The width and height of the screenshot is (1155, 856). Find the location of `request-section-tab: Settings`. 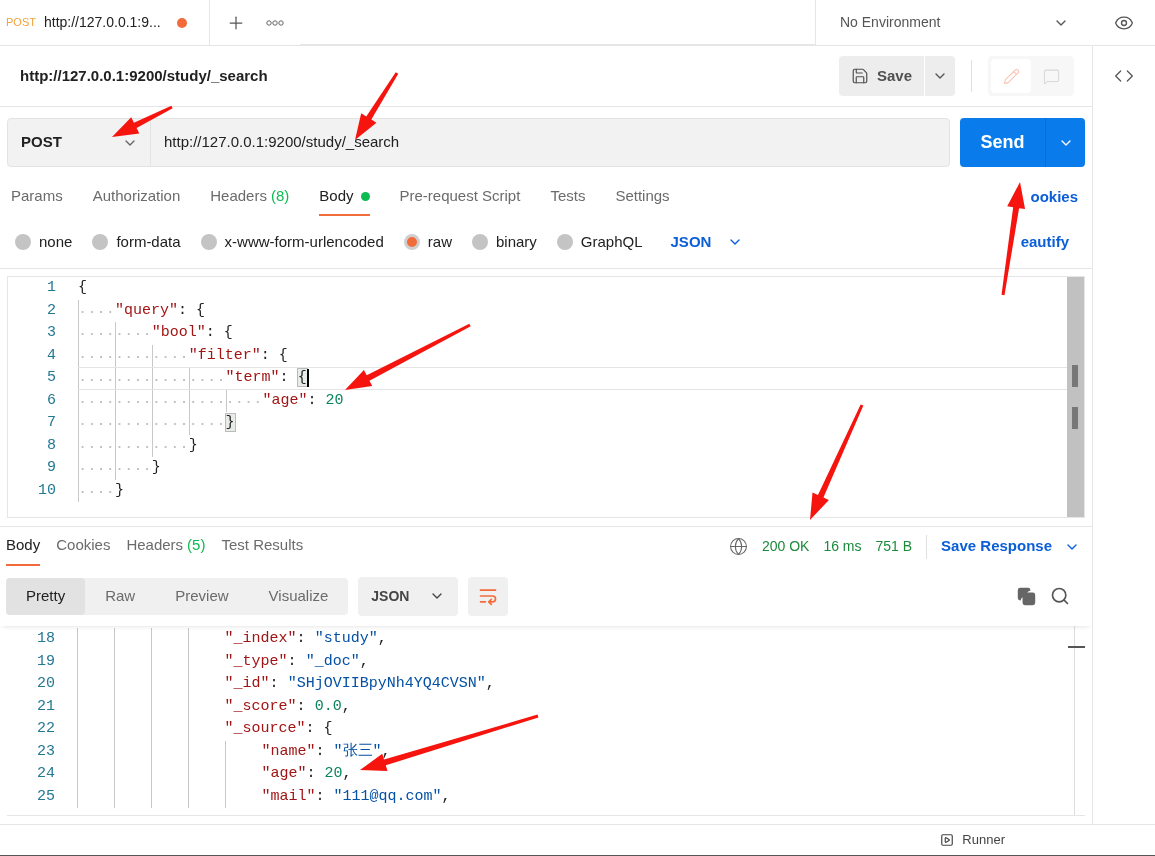

request-section-tab: Settings is located at coordinates (642, 197).